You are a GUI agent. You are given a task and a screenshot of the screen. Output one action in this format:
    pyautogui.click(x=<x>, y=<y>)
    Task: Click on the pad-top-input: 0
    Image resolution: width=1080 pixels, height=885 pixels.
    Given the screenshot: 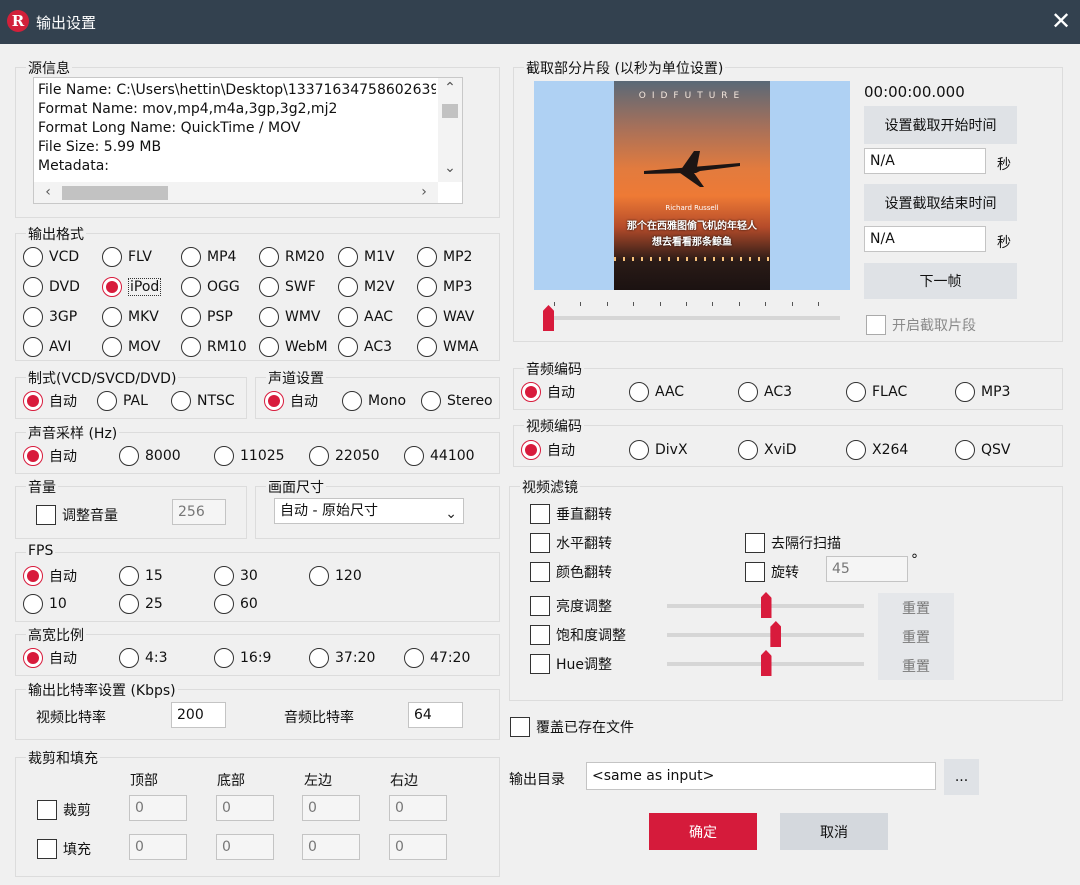 What is the action you would take?
    pyautogui.click(x=158, y=847)
    